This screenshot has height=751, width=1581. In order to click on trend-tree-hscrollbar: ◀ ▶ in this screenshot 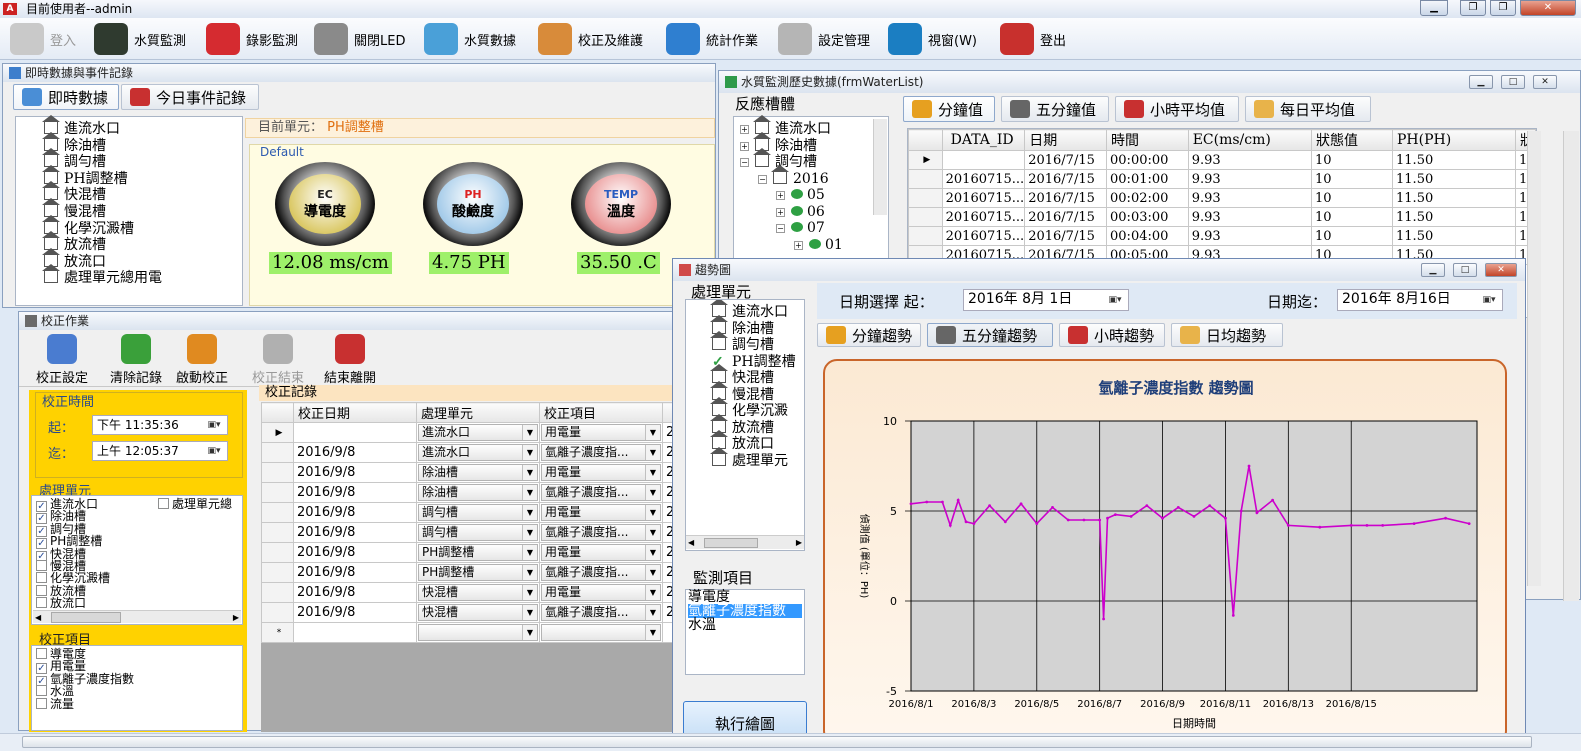, I will do `click(745, 542)`.